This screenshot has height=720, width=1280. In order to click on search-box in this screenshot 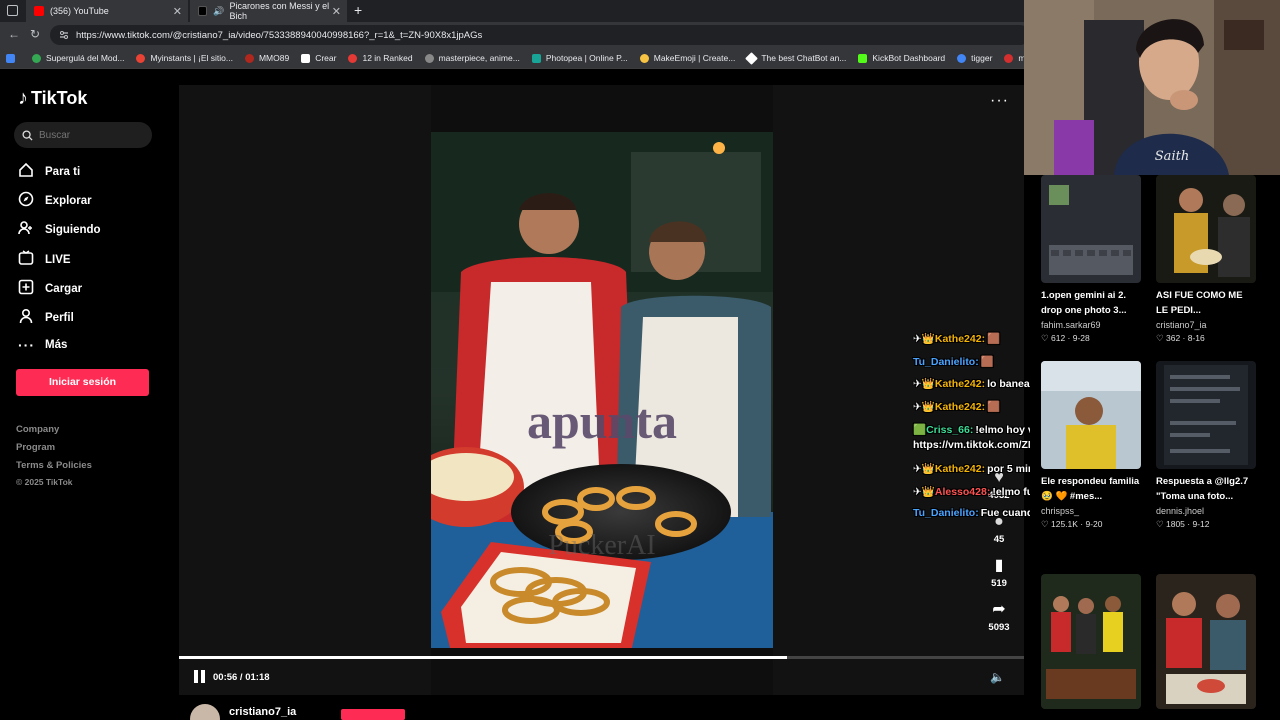, I will do `click(83, 135)`.